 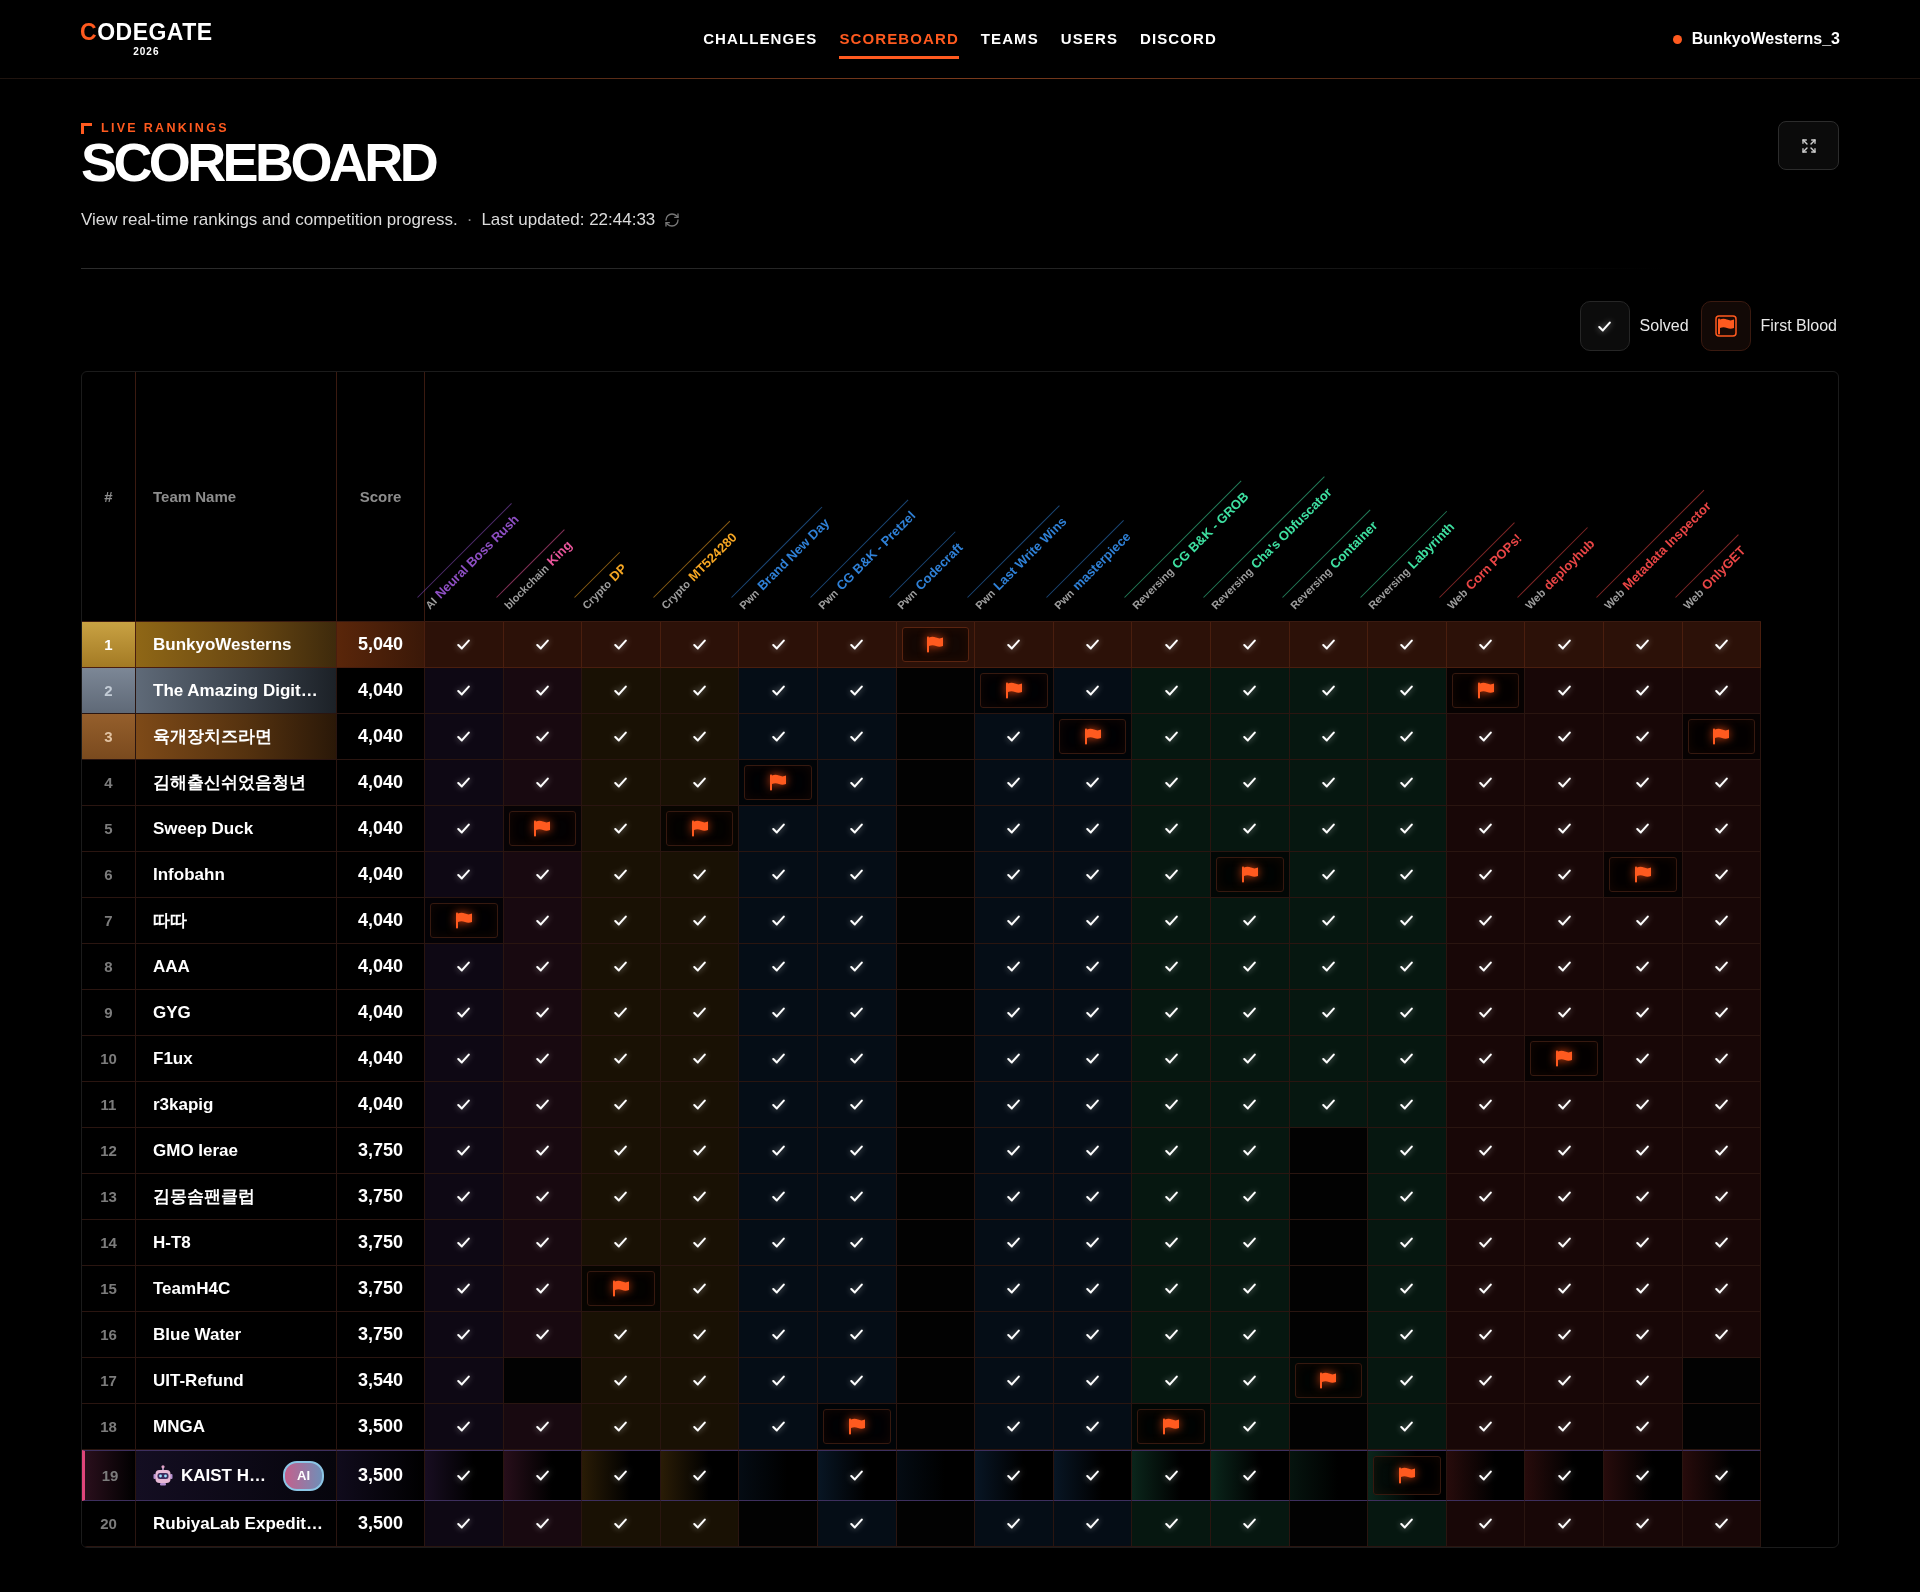 I want to click on team-name: AAA, so click(x=236, y=967).